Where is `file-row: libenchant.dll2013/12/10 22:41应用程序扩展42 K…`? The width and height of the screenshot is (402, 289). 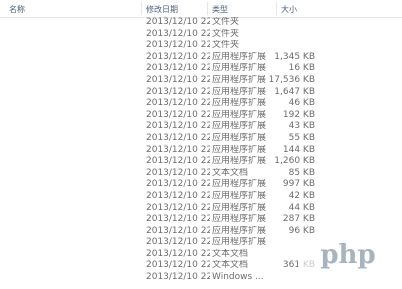
file-row: libenchant.dll2013/12/10 22:41应用程序扩展42 K… is located at coordinates (201, 197).